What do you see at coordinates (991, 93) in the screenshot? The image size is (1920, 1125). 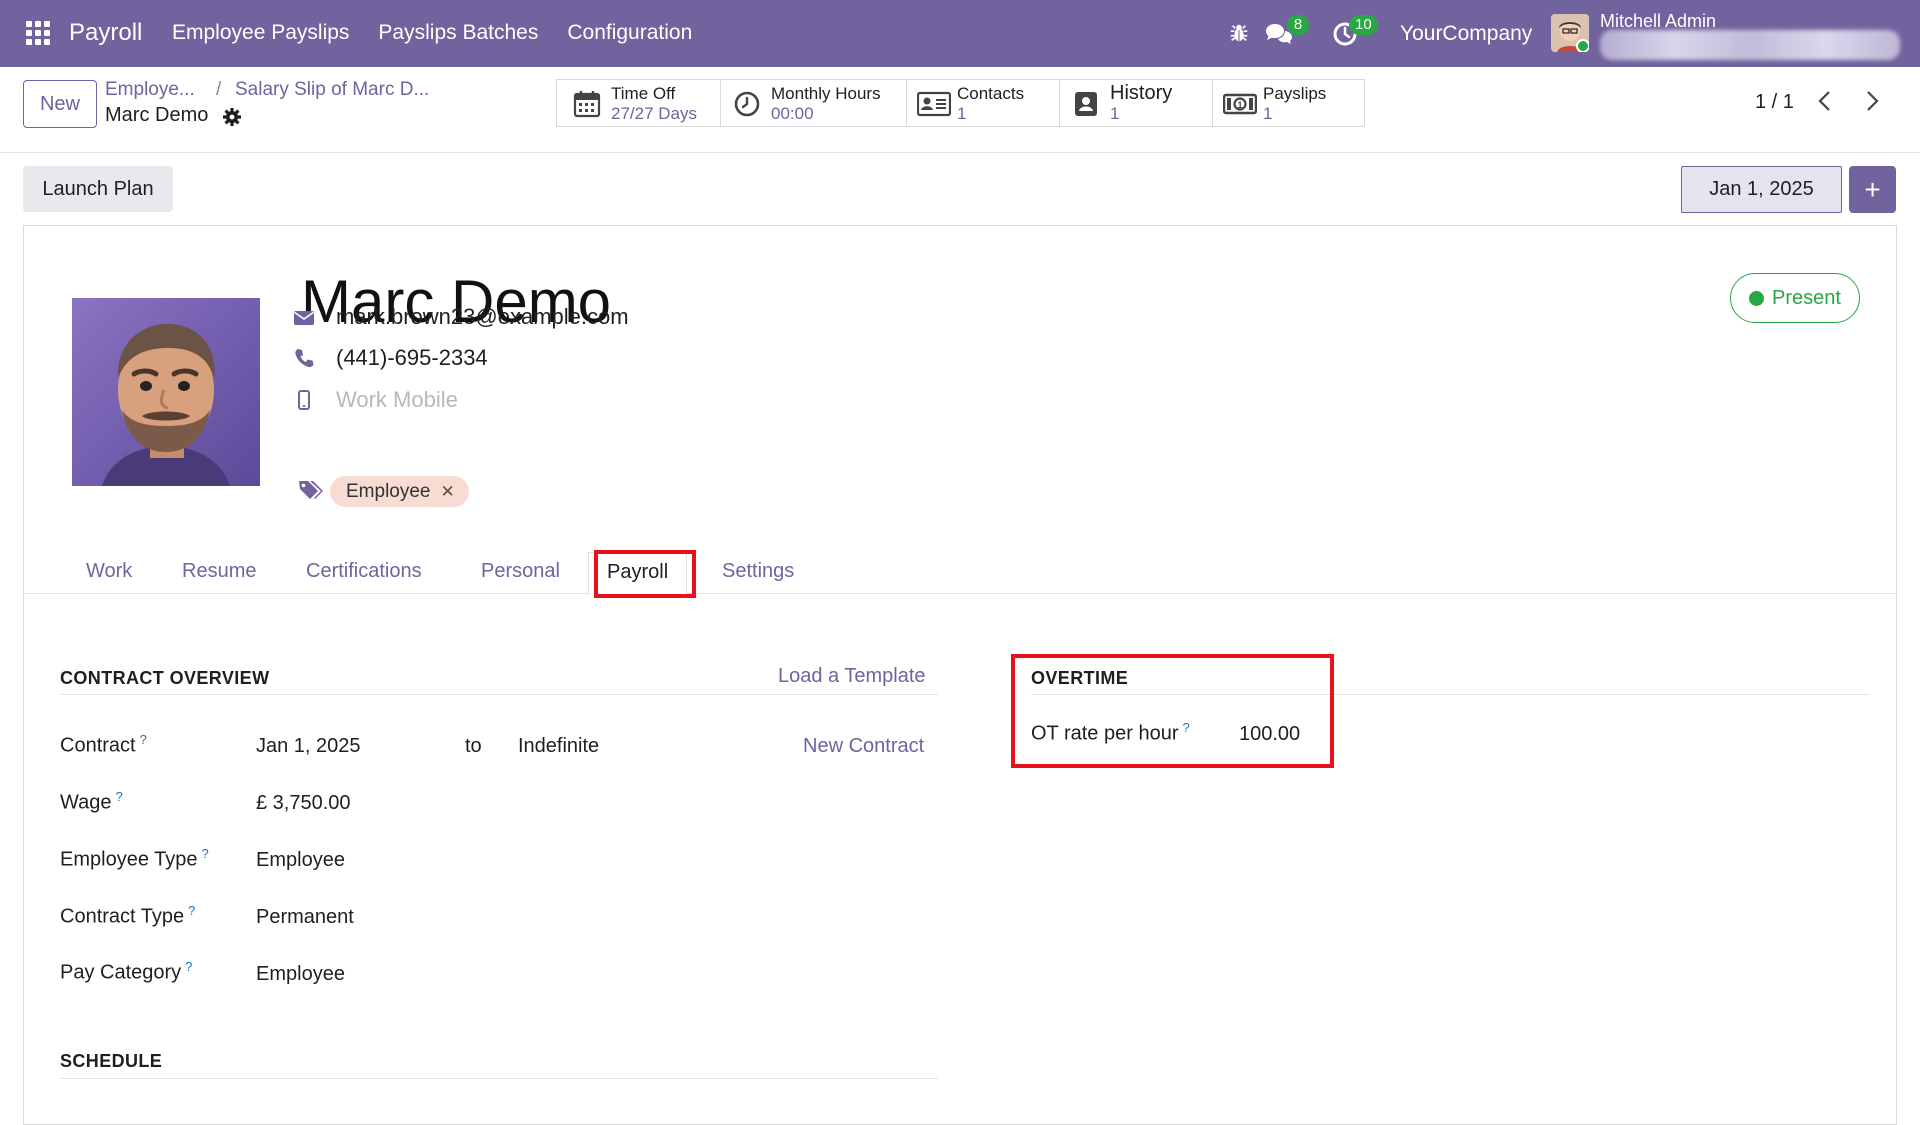 I see `contacts-title: Contacts` at bounding box center [991, 93].